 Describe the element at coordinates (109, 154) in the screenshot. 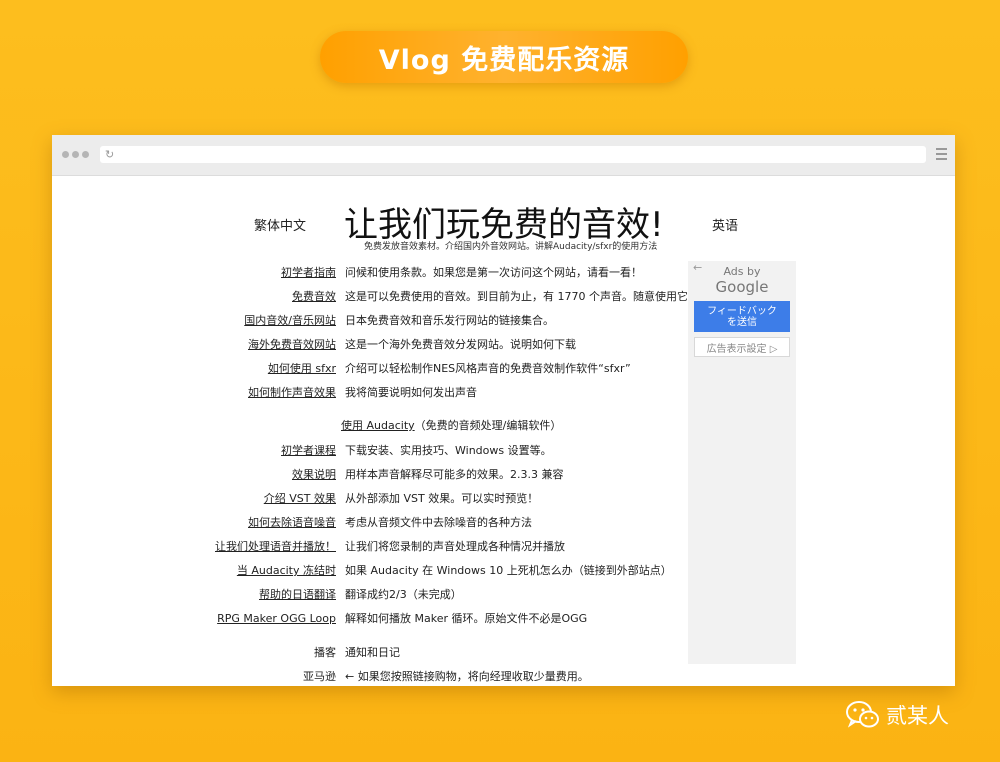

I see `reload-icon: ↻` at that location.